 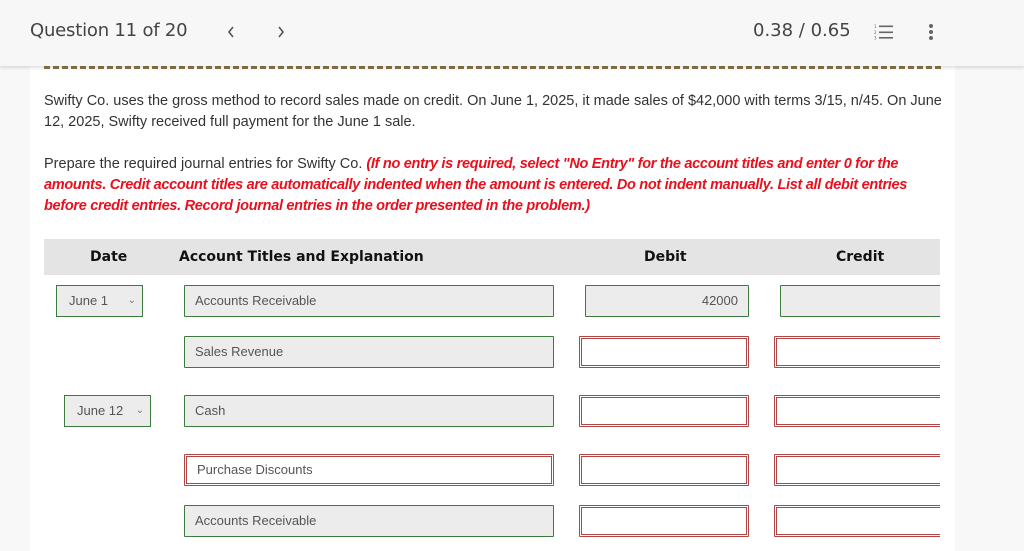 I want to click on previous-question-button, so click(x=231, y=32).